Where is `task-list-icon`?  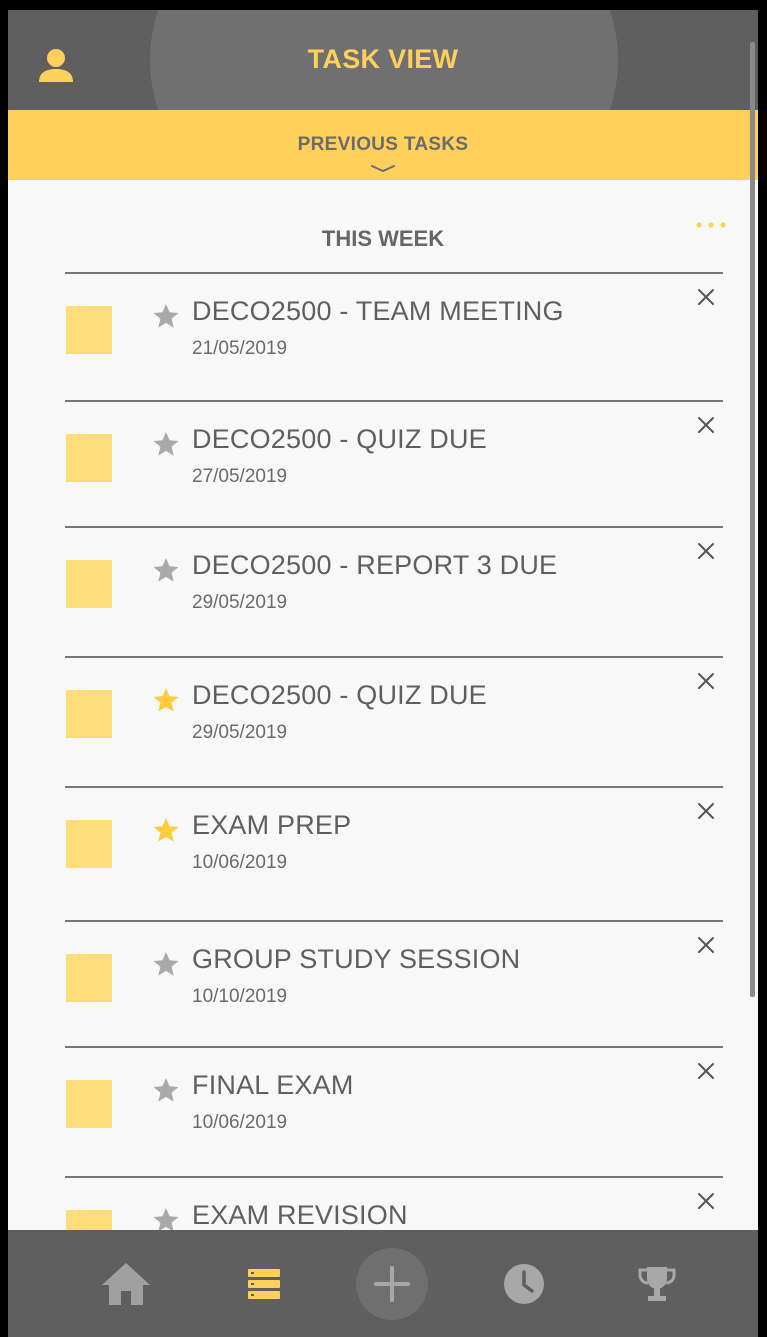 task-list-icon is located at coordinates (264, 1283).